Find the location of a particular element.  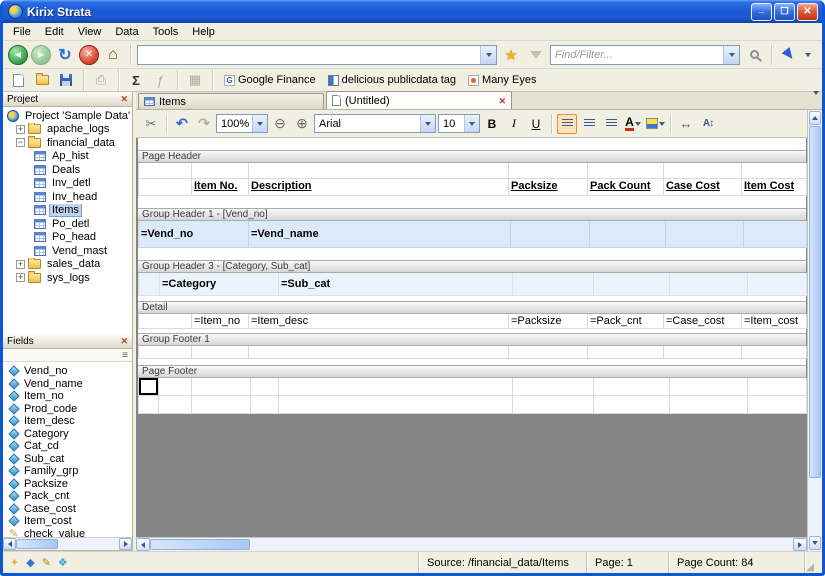

report-cell: Packsize is located at coordinates (548, 187).